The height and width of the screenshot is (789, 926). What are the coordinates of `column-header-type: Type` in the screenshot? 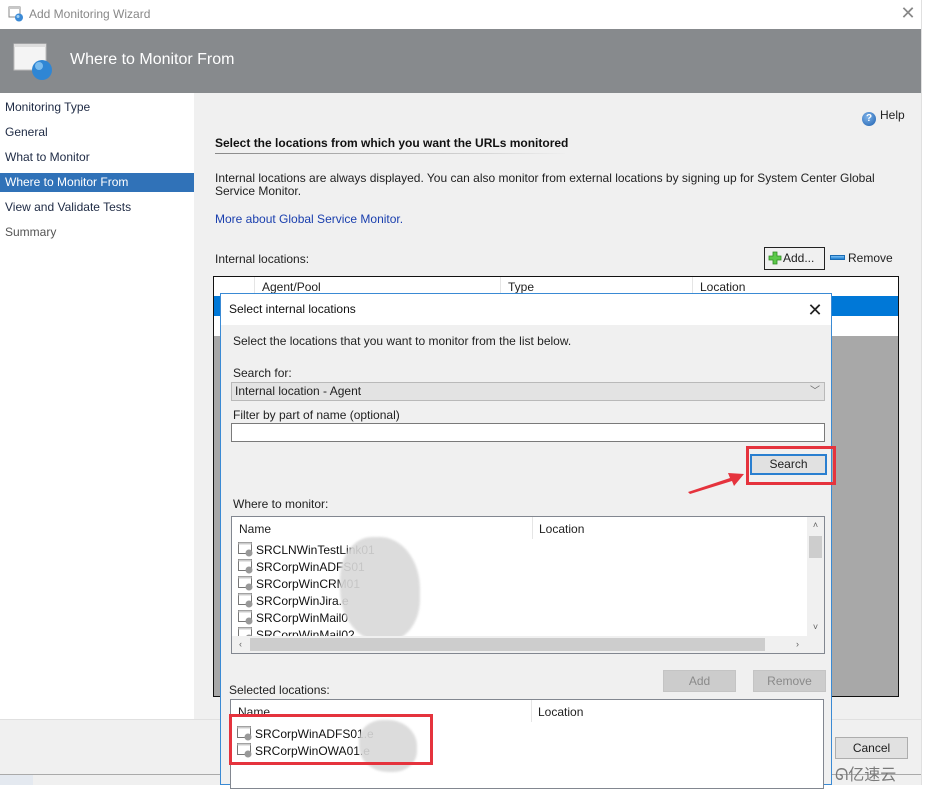 It's located at (521, 287).